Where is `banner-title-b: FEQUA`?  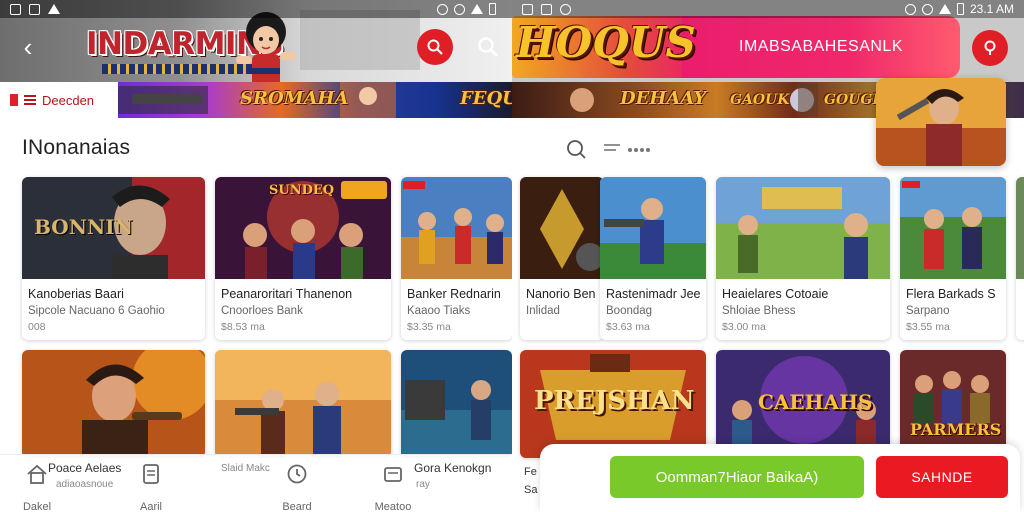
banner-title-b: FEQUA is located at coordinates (486, 98).